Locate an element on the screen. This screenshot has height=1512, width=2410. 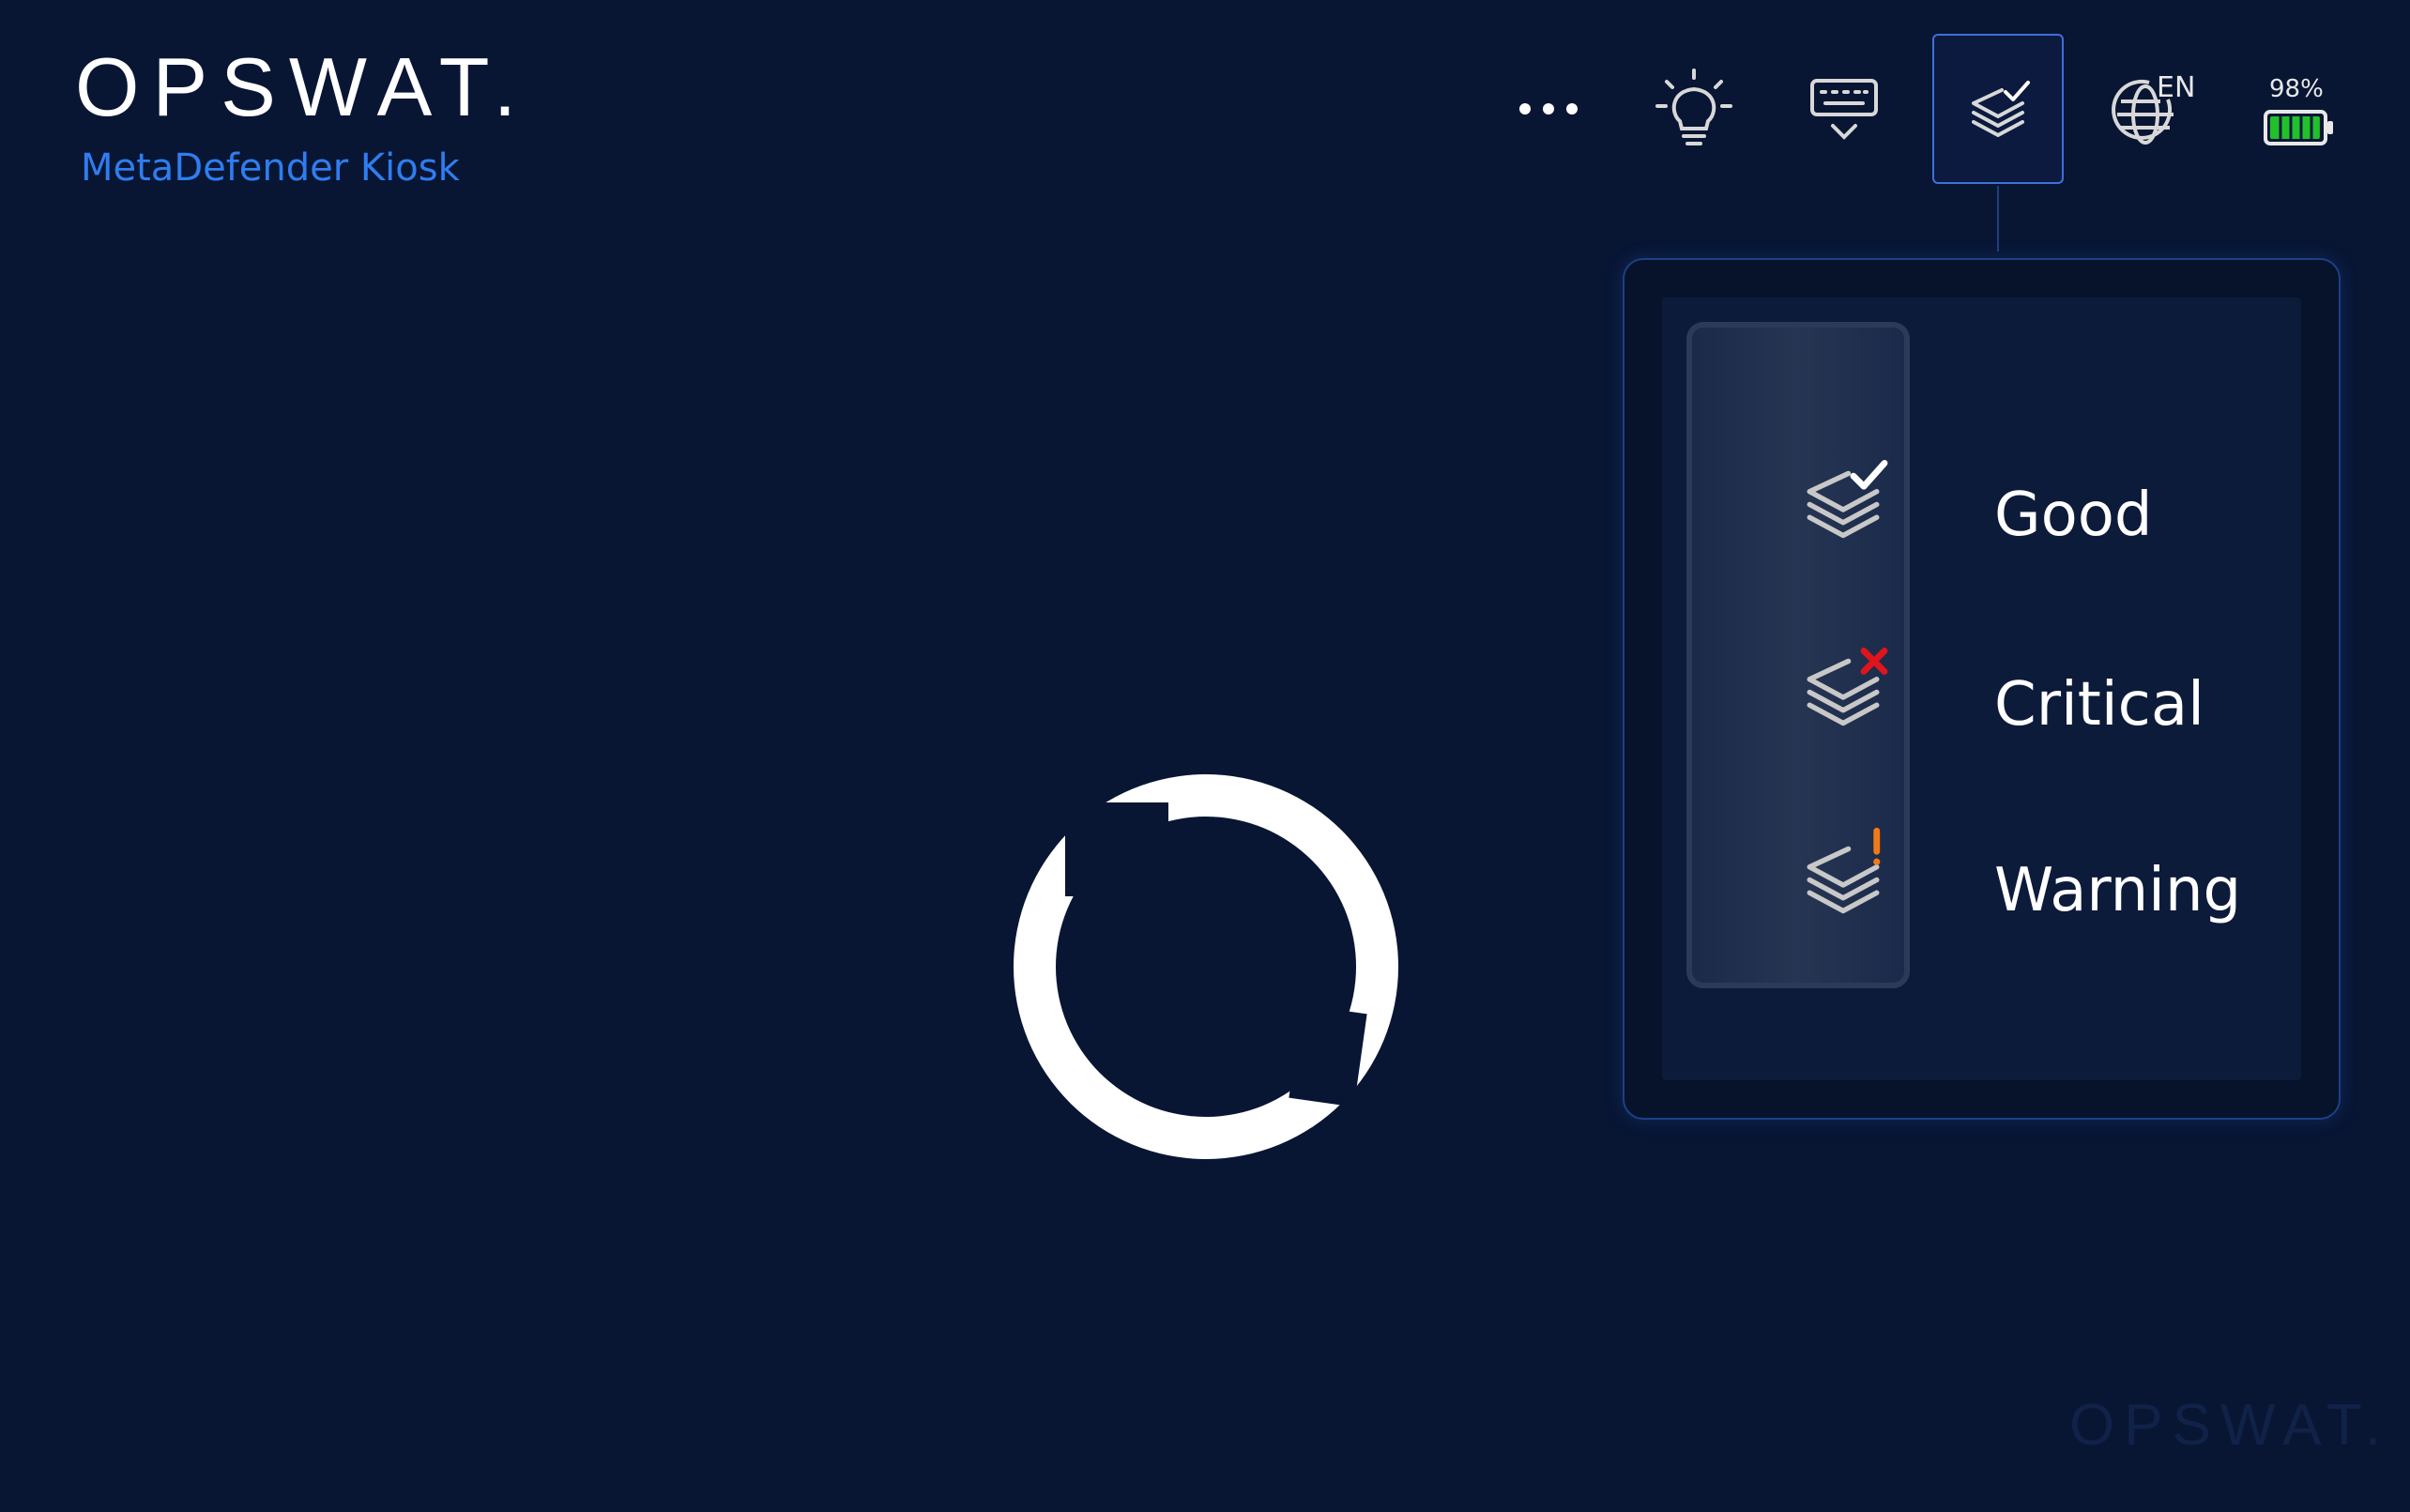
loading-spinner-icon is located at coordinates (1206, 966).